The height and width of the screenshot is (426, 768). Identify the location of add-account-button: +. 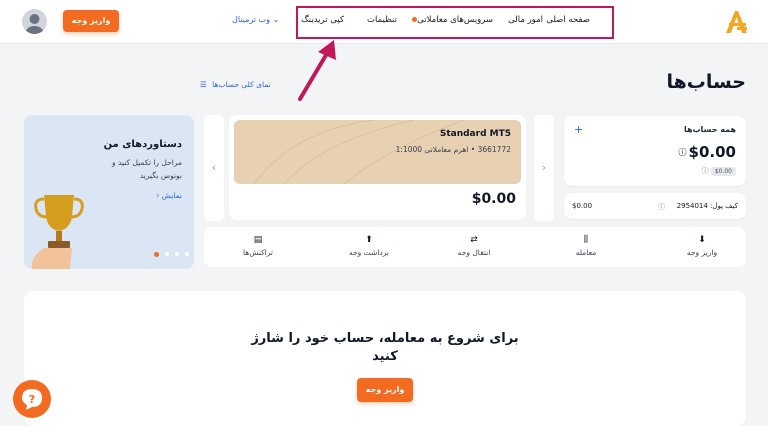
(578, 129).